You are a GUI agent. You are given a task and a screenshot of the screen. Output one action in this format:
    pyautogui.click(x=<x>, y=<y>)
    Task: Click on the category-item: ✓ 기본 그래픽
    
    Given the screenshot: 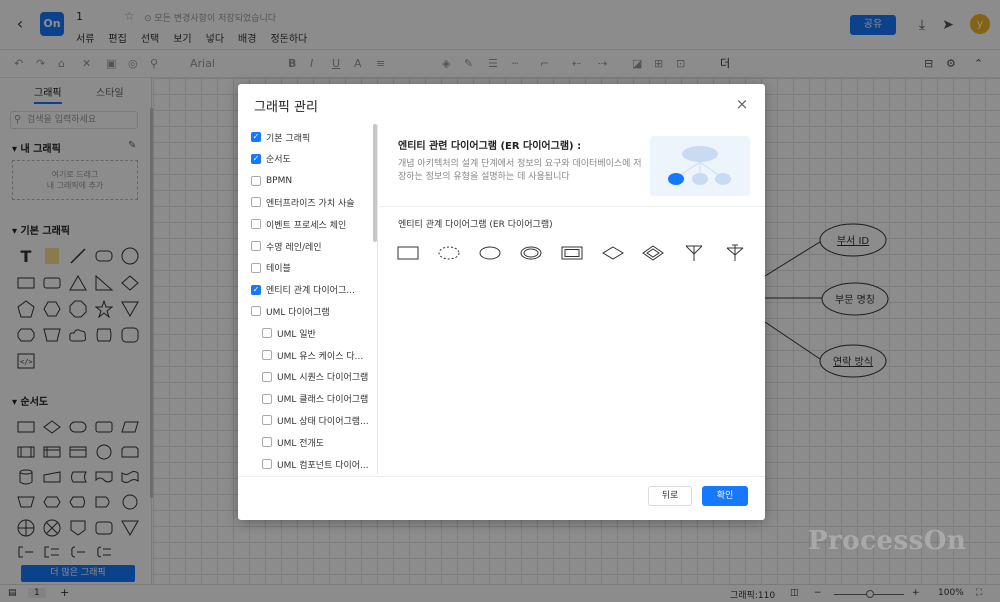 What is the action you would take?
    pyautogui.click(x=280, y=137)
    